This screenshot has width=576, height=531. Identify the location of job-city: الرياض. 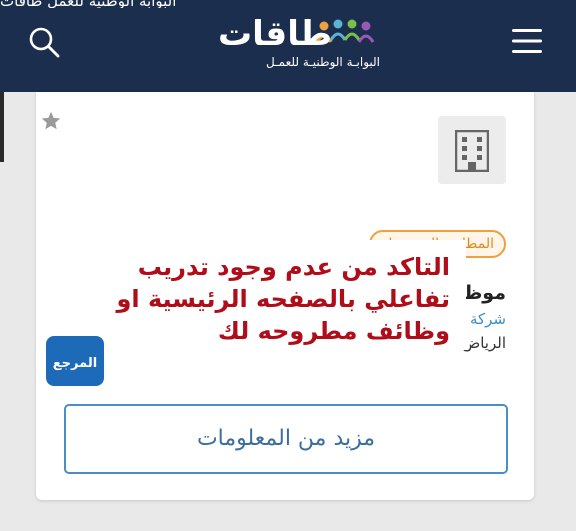
(484, 343).